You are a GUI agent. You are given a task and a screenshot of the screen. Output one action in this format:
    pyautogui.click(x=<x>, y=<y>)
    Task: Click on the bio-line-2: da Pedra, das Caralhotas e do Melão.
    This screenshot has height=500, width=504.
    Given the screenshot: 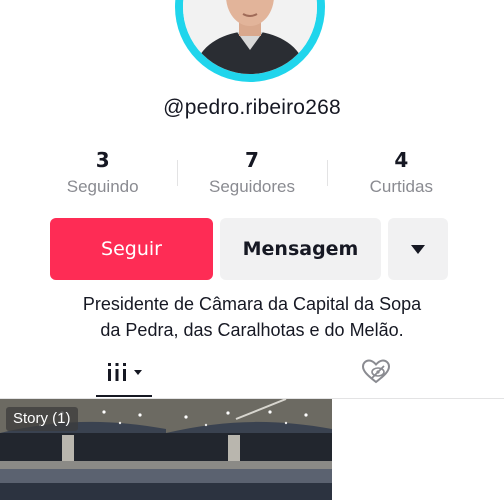 What is the action you would take?
    pyautogui.click(x=252, y=330)
    